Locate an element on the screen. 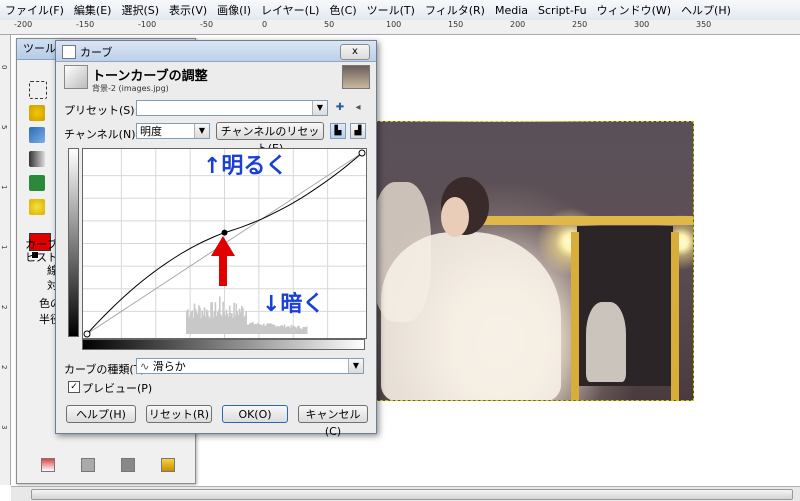 The width and height of the screenshot is (800, 501). delete-options-icon is located at coordinates (128, 465).